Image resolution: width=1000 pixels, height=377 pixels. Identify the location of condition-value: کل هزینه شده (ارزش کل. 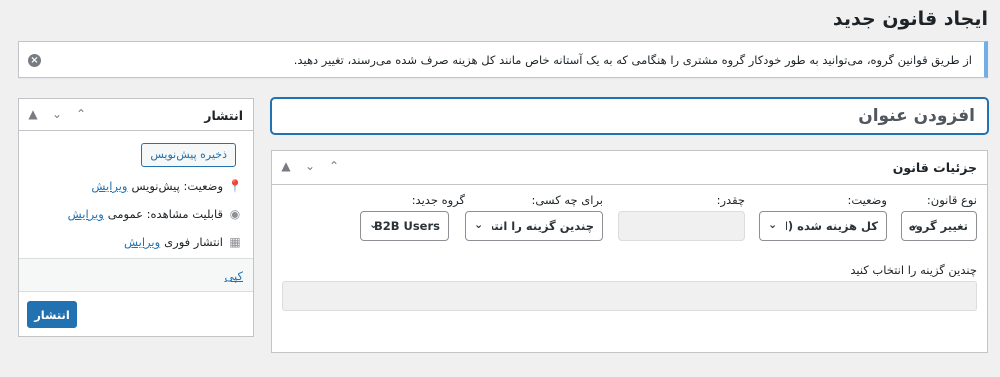
(832, 226).